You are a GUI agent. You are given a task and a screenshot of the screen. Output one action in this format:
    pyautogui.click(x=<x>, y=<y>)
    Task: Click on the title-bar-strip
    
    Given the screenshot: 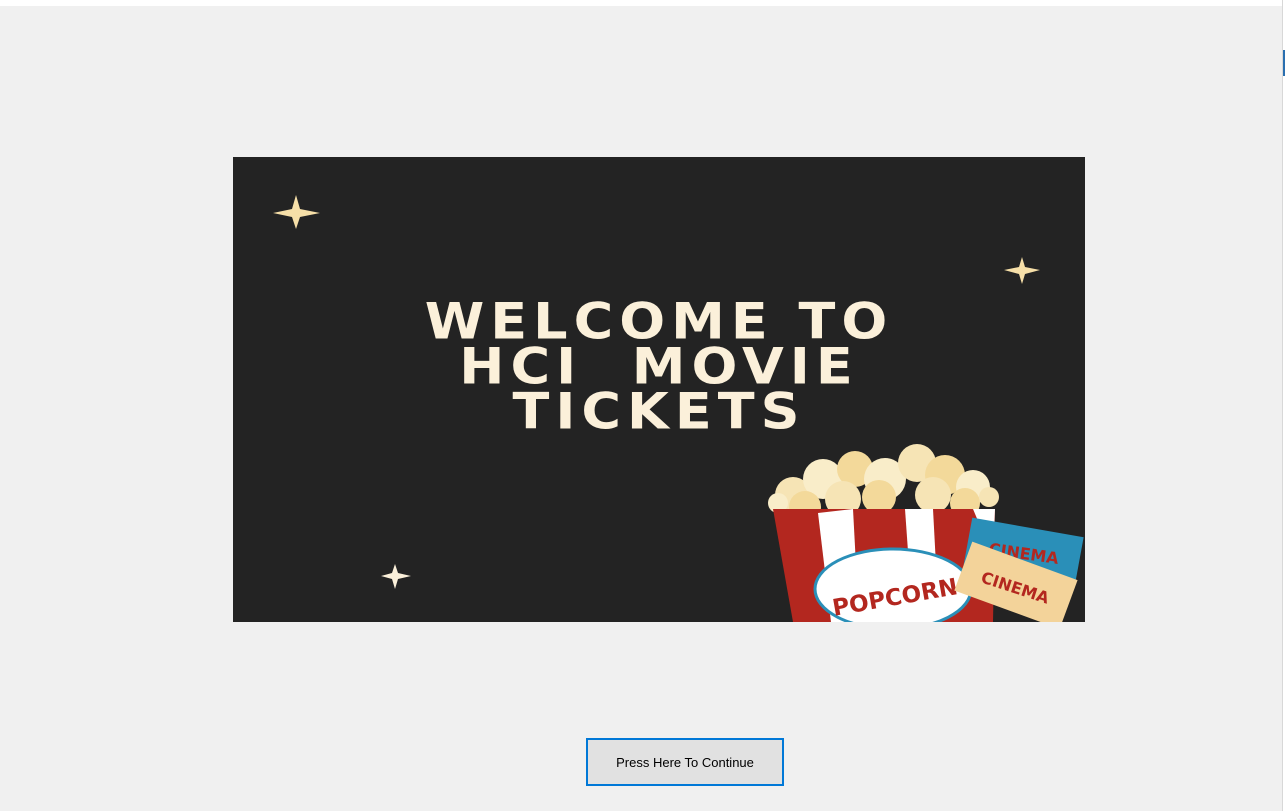 What is the action you would take?
    pyautogui.click(x=642, y=3)
    